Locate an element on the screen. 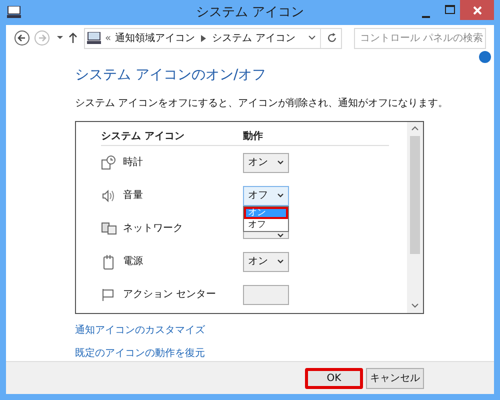 The height and width of the screenshot is (400, 500). dialog-button: OK is located at coordinates (334, 378).